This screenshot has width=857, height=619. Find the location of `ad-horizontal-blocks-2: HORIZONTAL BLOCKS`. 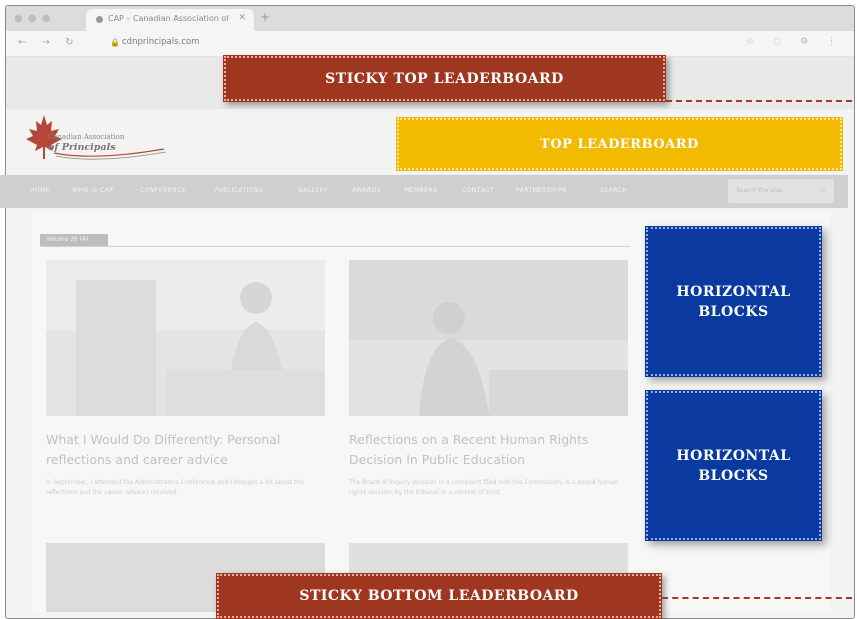

ad-horizontal-blocks-2: HORIZONTAL BLOCKS is located at coordinates (733, 465).